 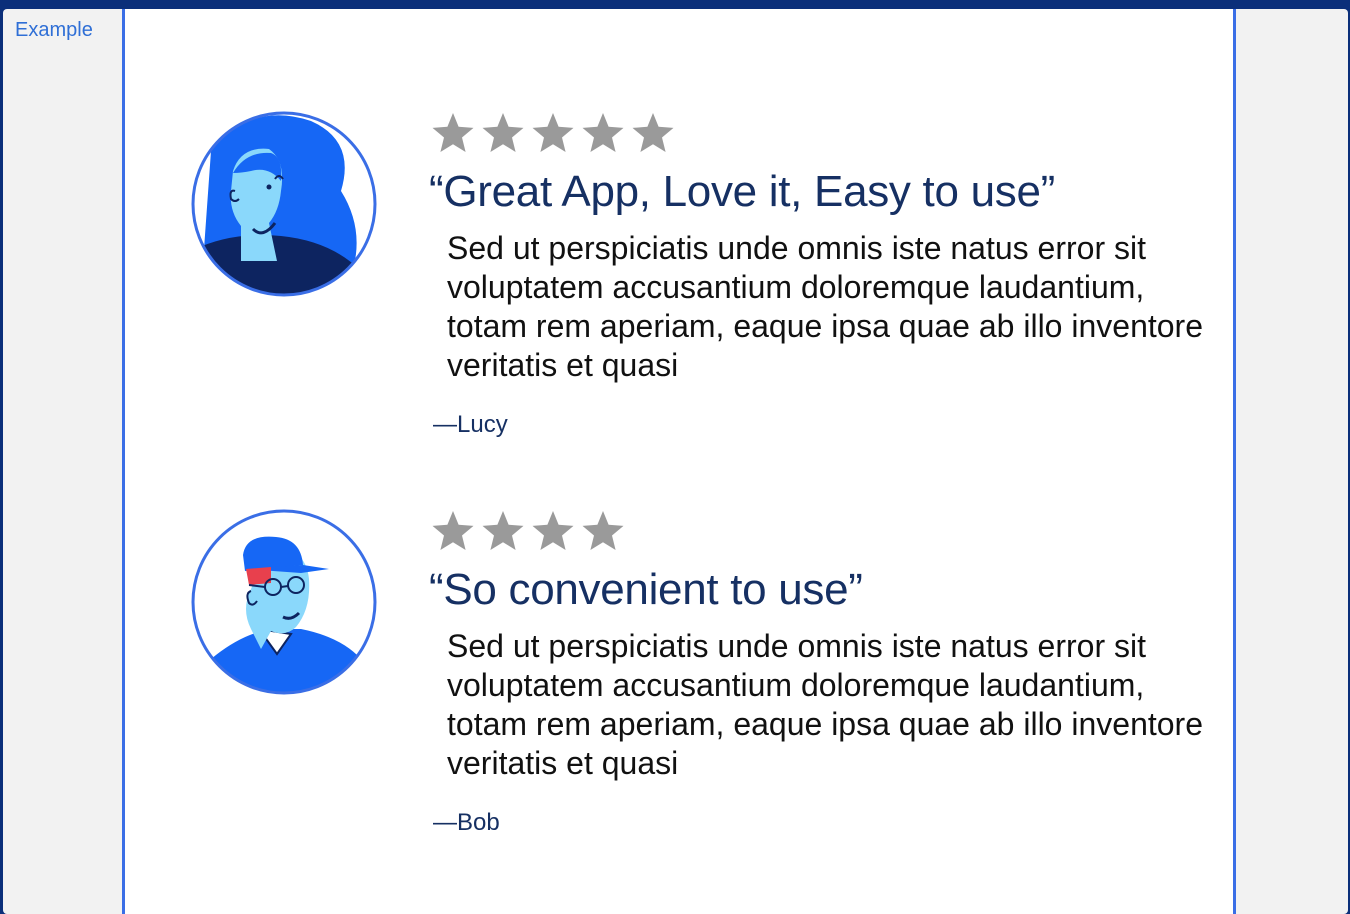 What do you see at coordinates (742, 191) in the screenshot?
I see `review-title: “Great App, Love it, Easy to use”` at bounding box center [742, 191].